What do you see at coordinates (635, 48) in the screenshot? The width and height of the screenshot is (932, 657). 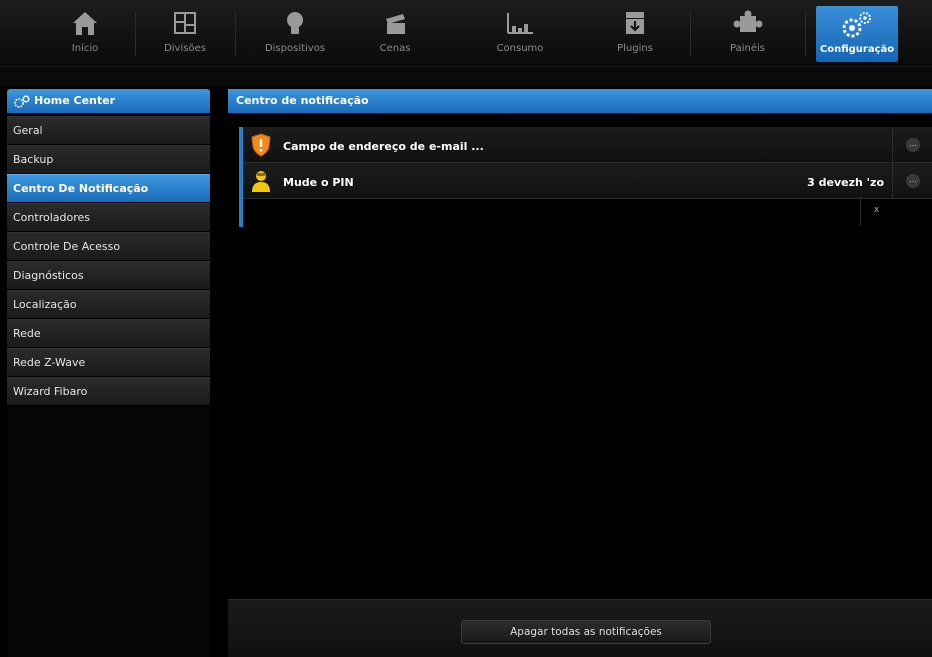 I see `nav-label: Plugins` at bounding box center [635, 48].